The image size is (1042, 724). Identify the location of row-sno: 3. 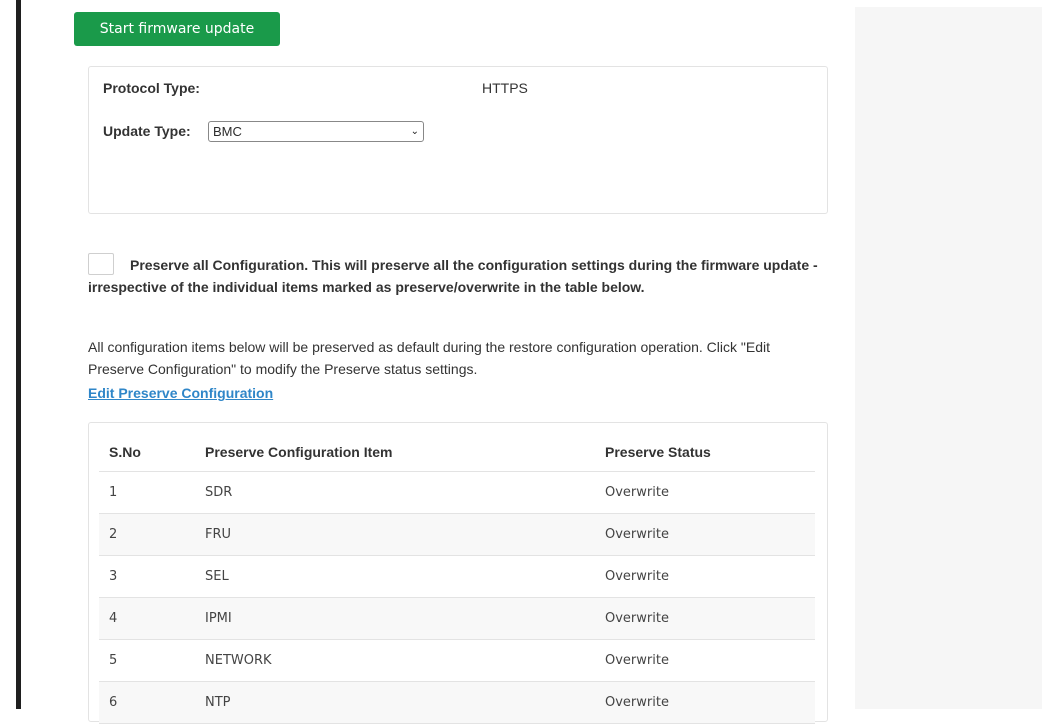
(147, 576).